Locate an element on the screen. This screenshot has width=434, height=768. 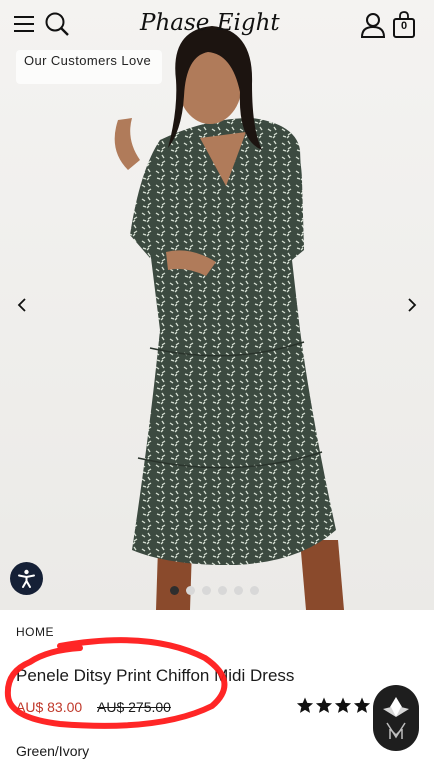
accessibility-icon is located at coordinates (26, 578).